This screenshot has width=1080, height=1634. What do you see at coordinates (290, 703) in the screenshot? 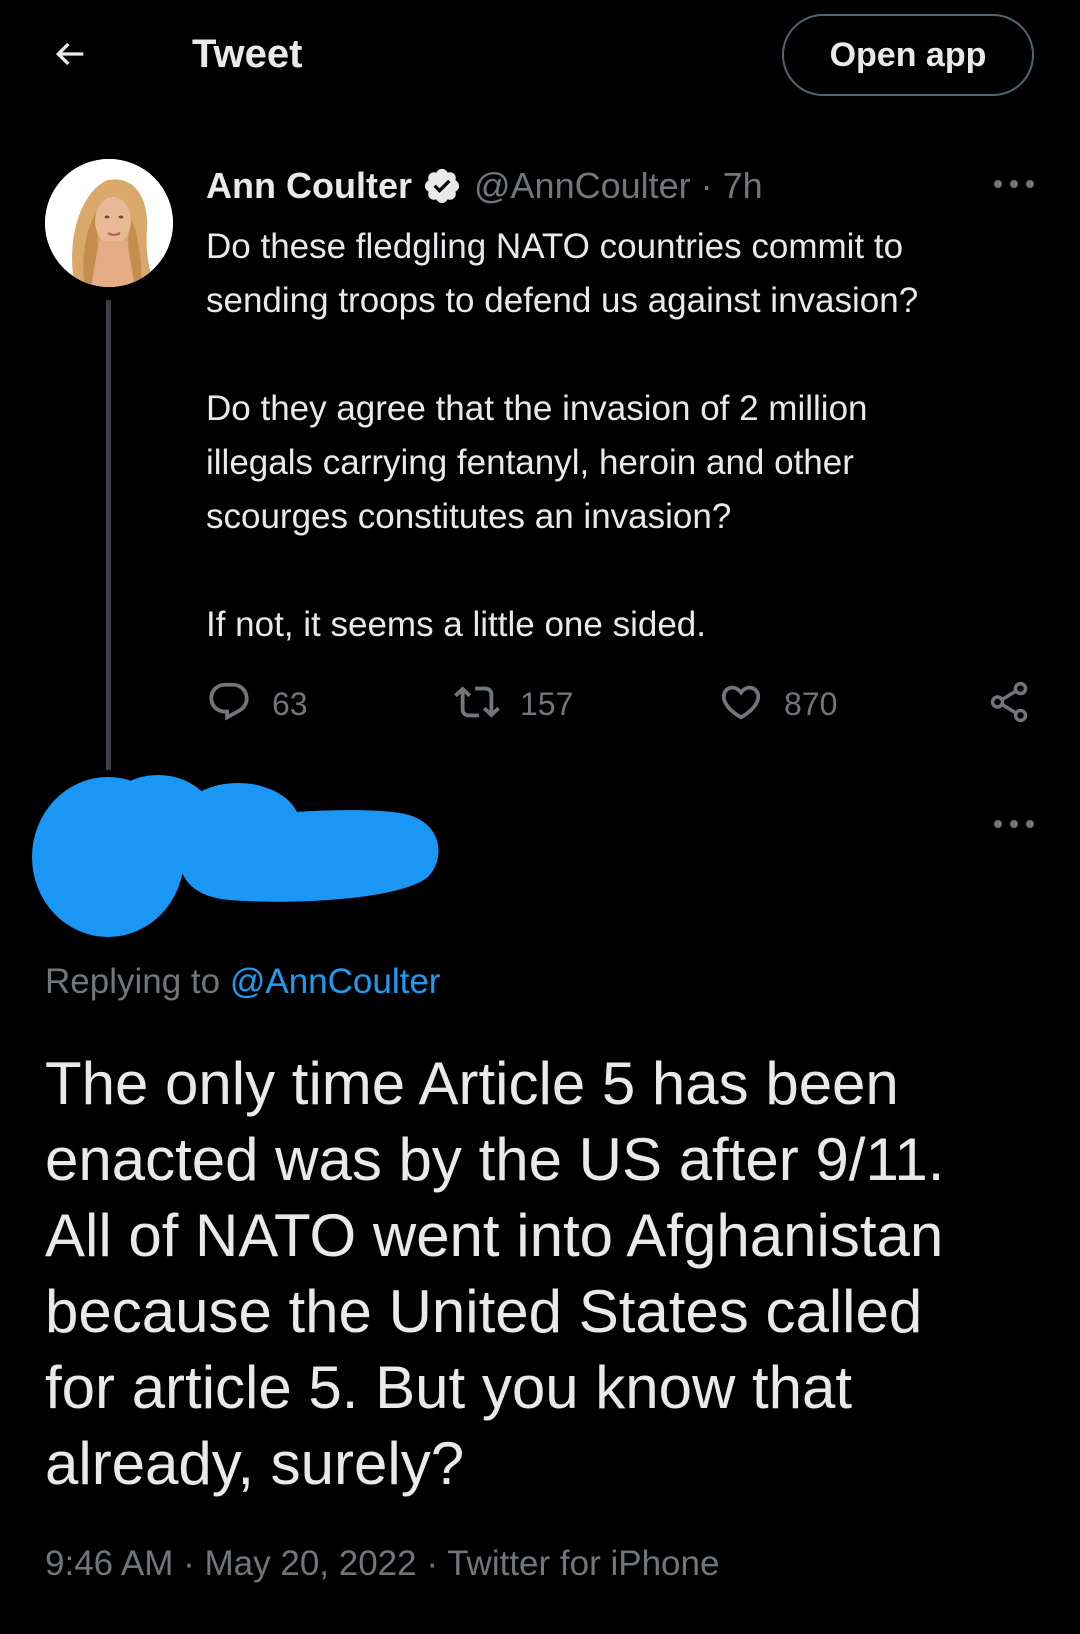
I see `reply-count: 63` at bounding box center [290, 703].